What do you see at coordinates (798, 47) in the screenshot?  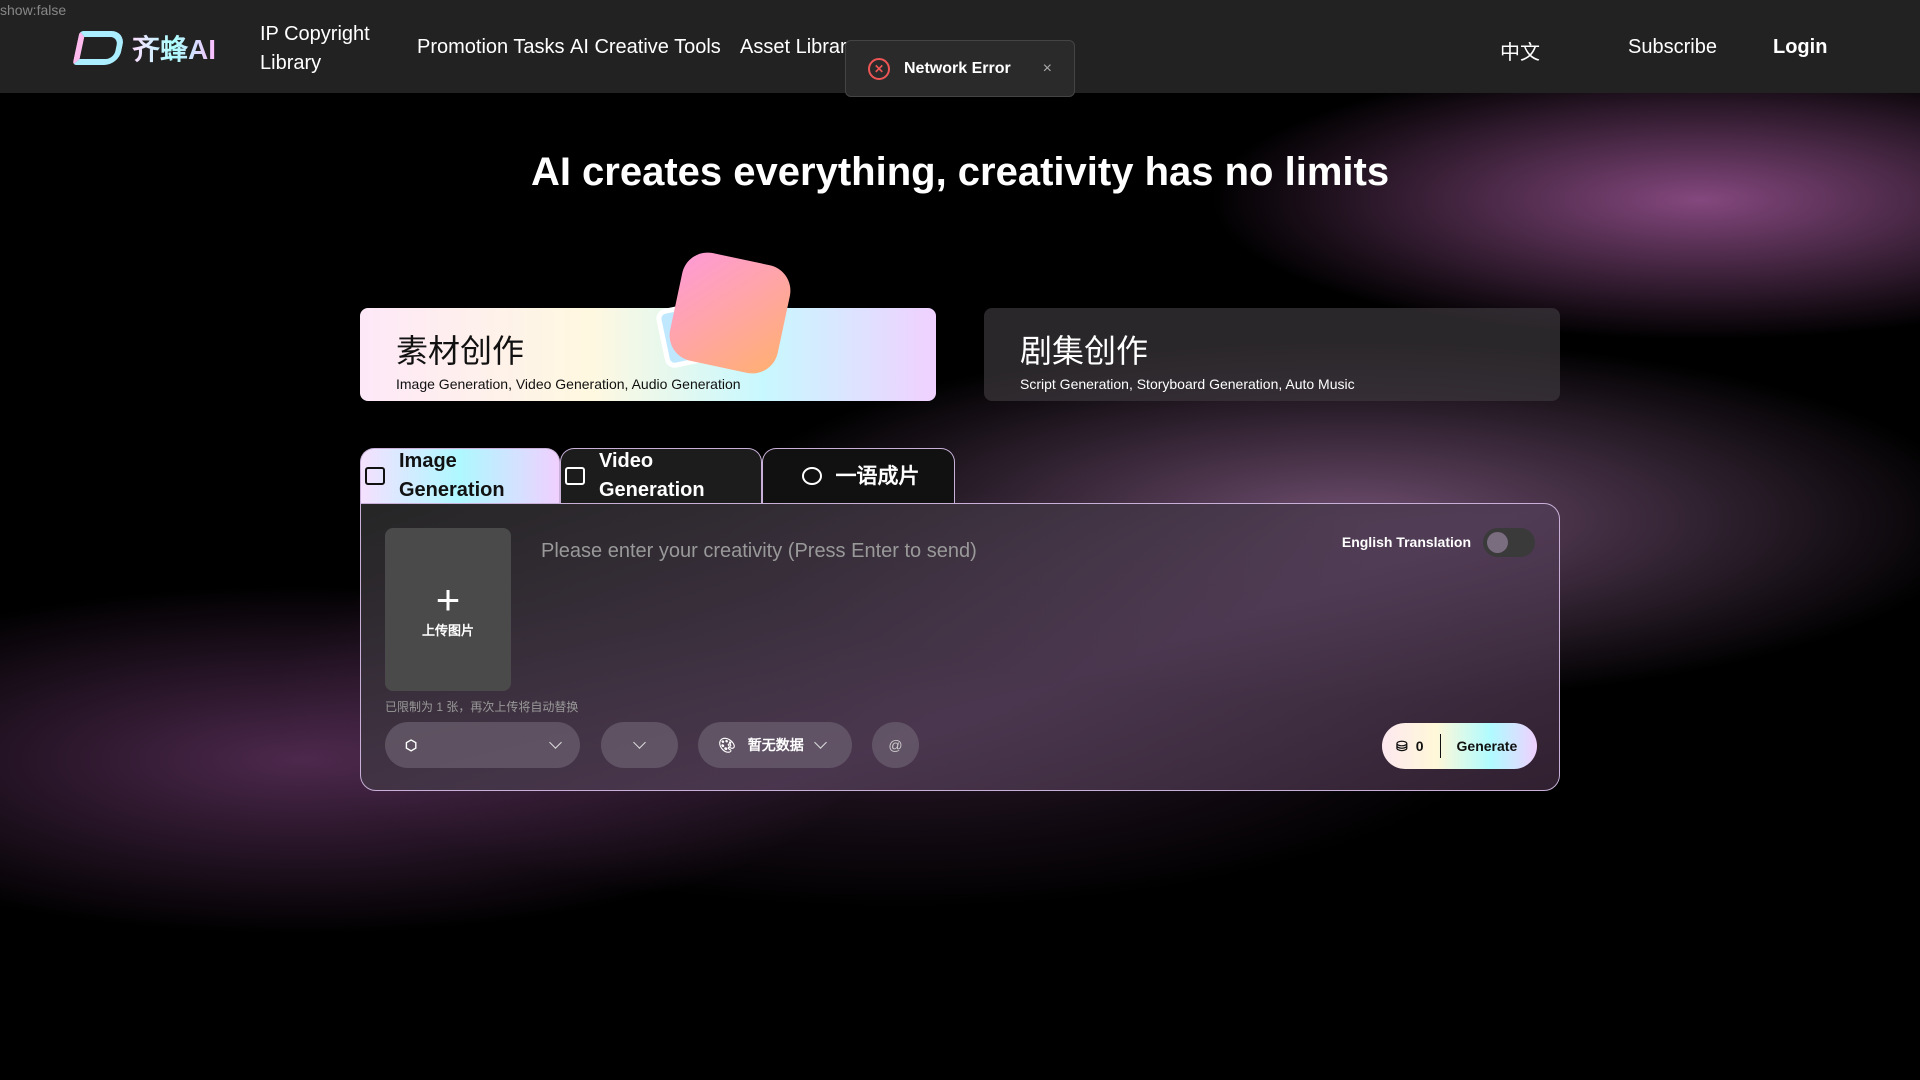 I see `nav-asset-library: Asset Library` at bounding box center [798, 47].